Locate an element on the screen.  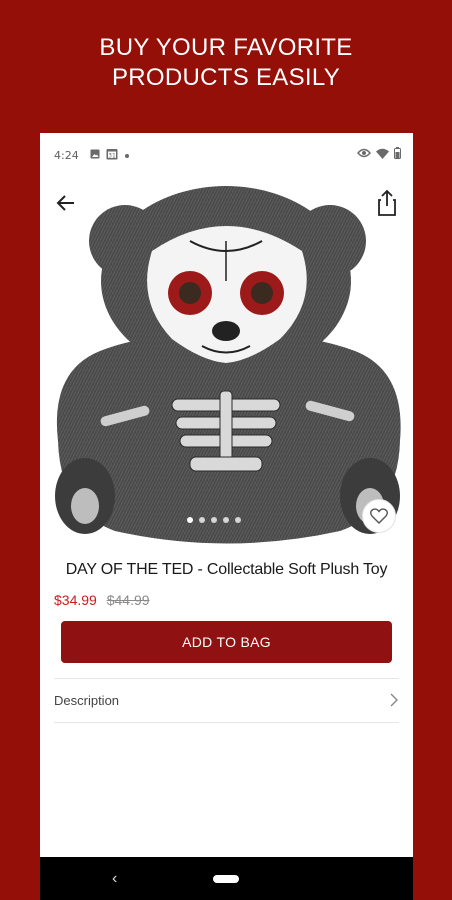
headline-line-2: PRODUCTS EASILY is located at coordinates (226, 77).